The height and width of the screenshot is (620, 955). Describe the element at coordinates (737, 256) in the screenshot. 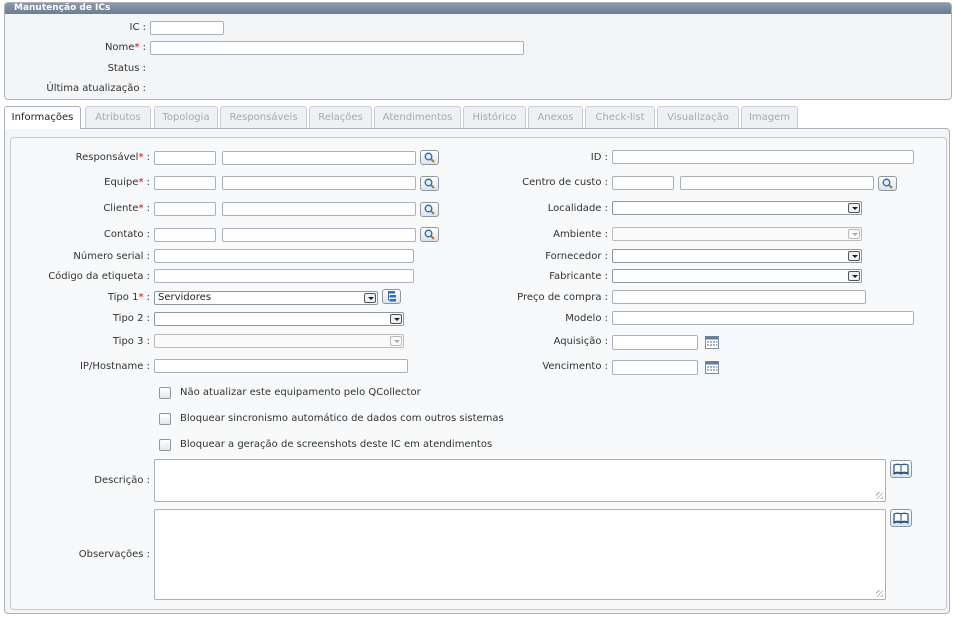

I see `fornecedor-select` at that location.